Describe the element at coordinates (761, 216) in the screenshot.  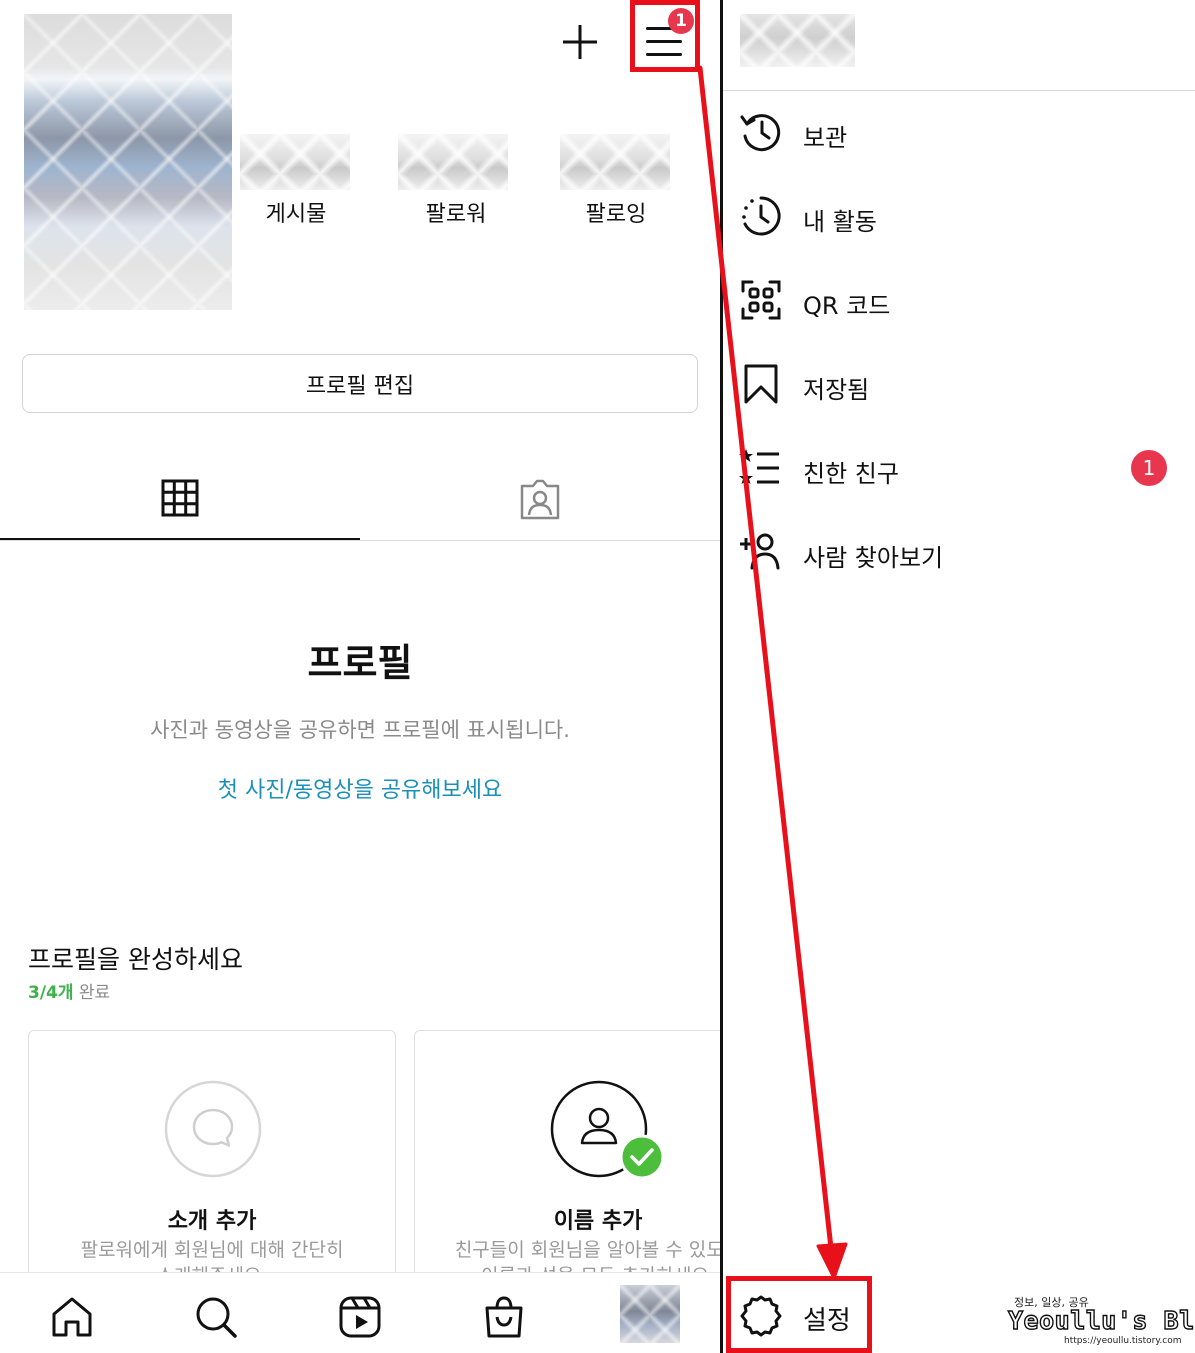
I see `activity-icon` at that location.